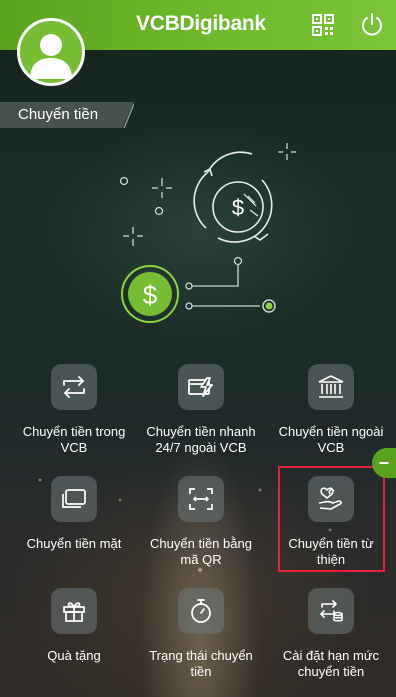 The height and width of the screenshot is (697, 396). I want to click on grid-item-qr-transfer: Chuyển tiền bằng mã QR, so click(201, 531).